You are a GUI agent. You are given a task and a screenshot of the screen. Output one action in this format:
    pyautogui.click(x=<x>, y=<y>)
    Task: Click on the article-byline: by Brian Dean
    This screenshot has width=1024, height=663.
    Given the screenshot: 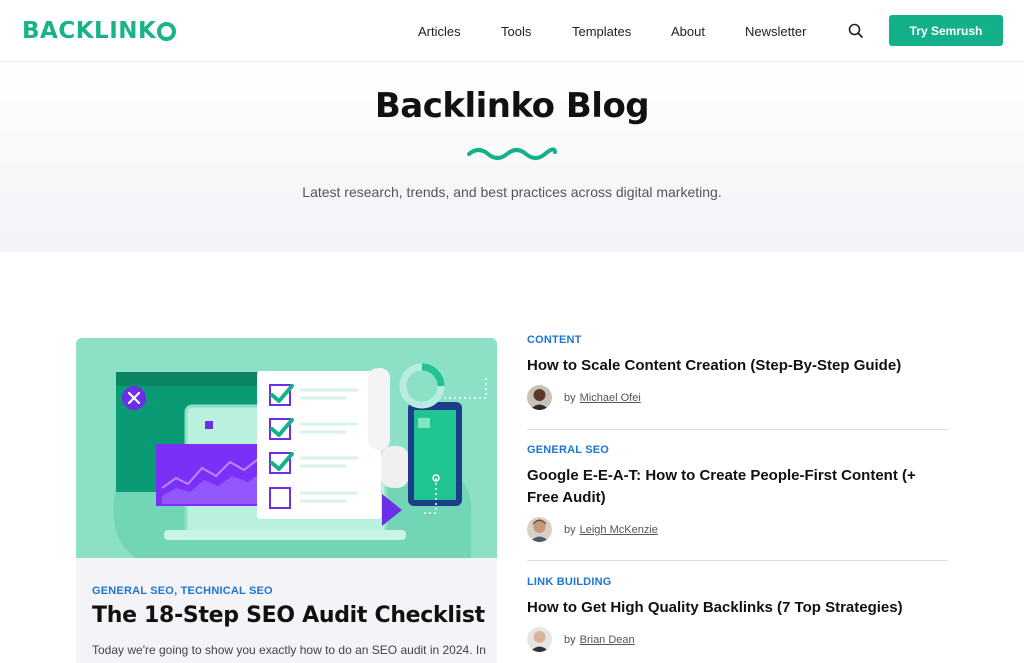 What is the action you would take?
    pyautogui.click(x=737, y=639)
    